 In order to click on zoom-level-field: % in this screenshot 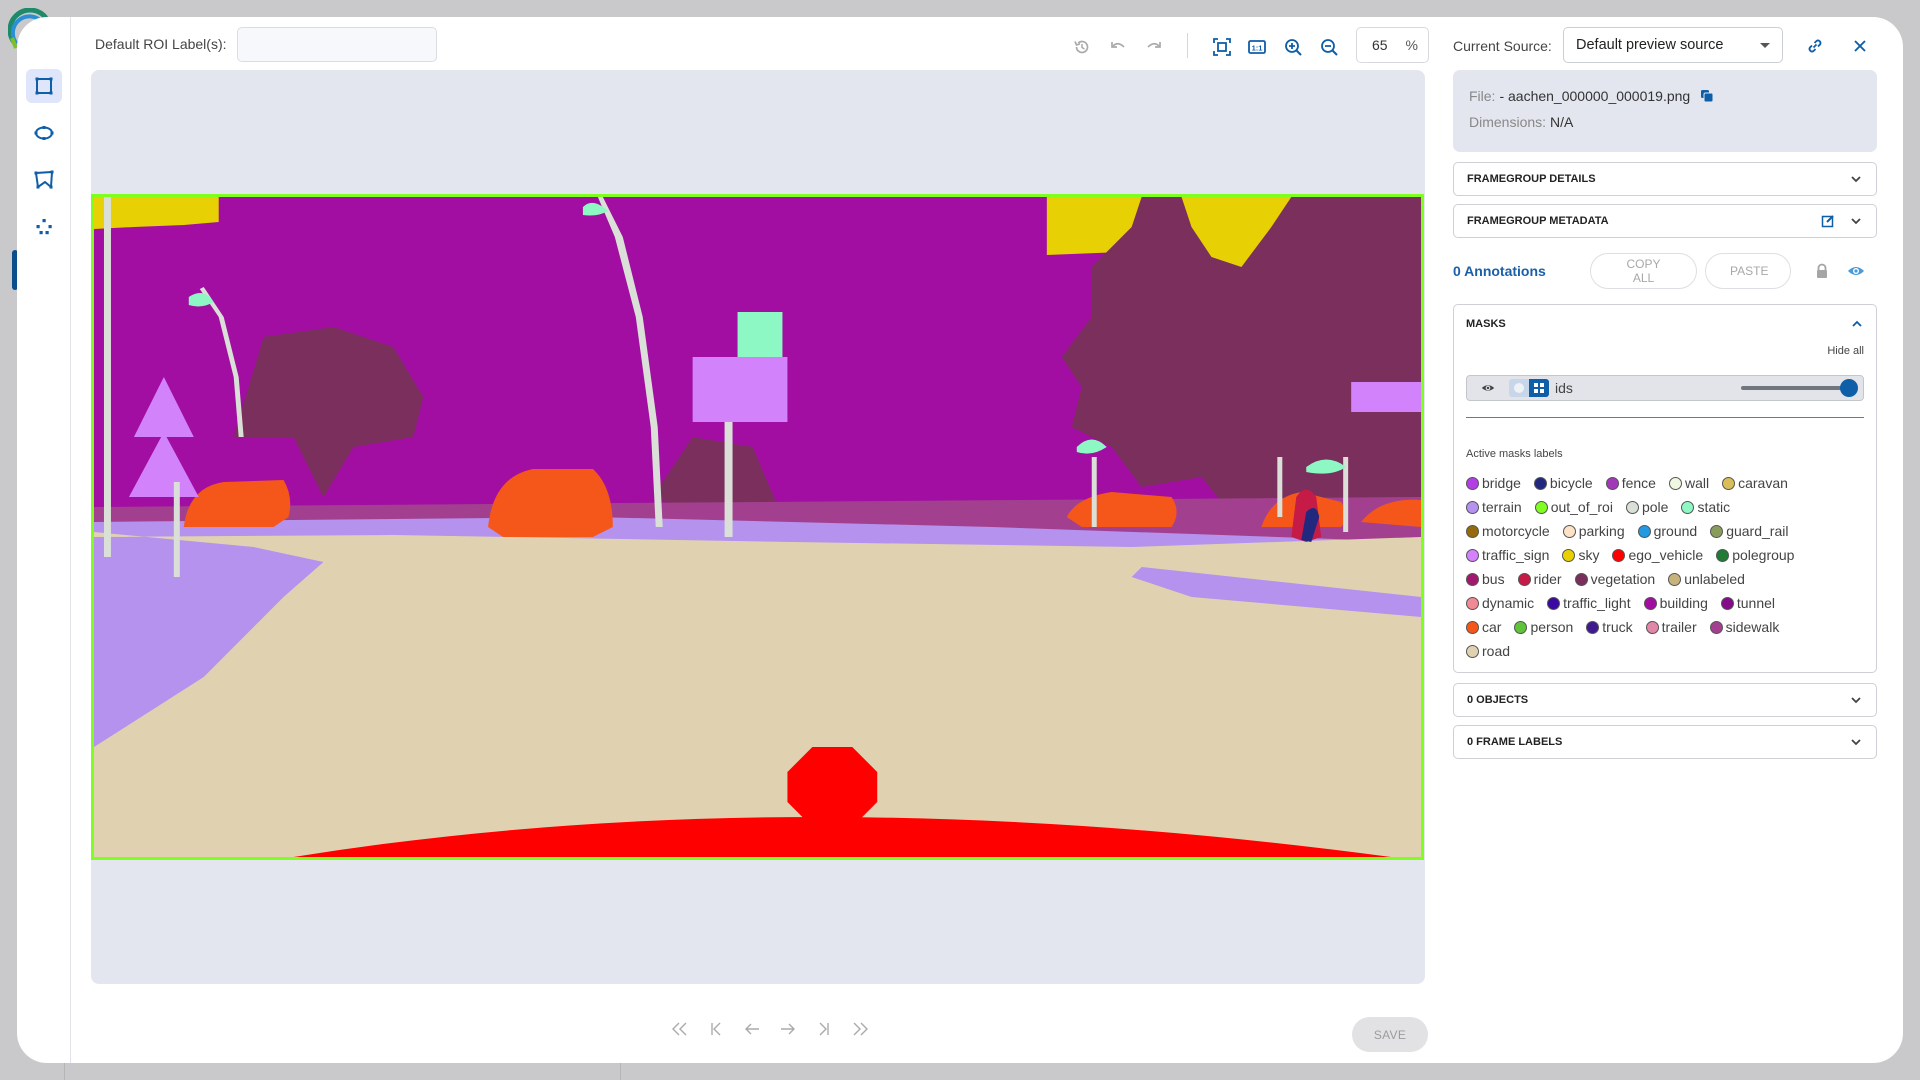, I will do `click(1392, 45)`.